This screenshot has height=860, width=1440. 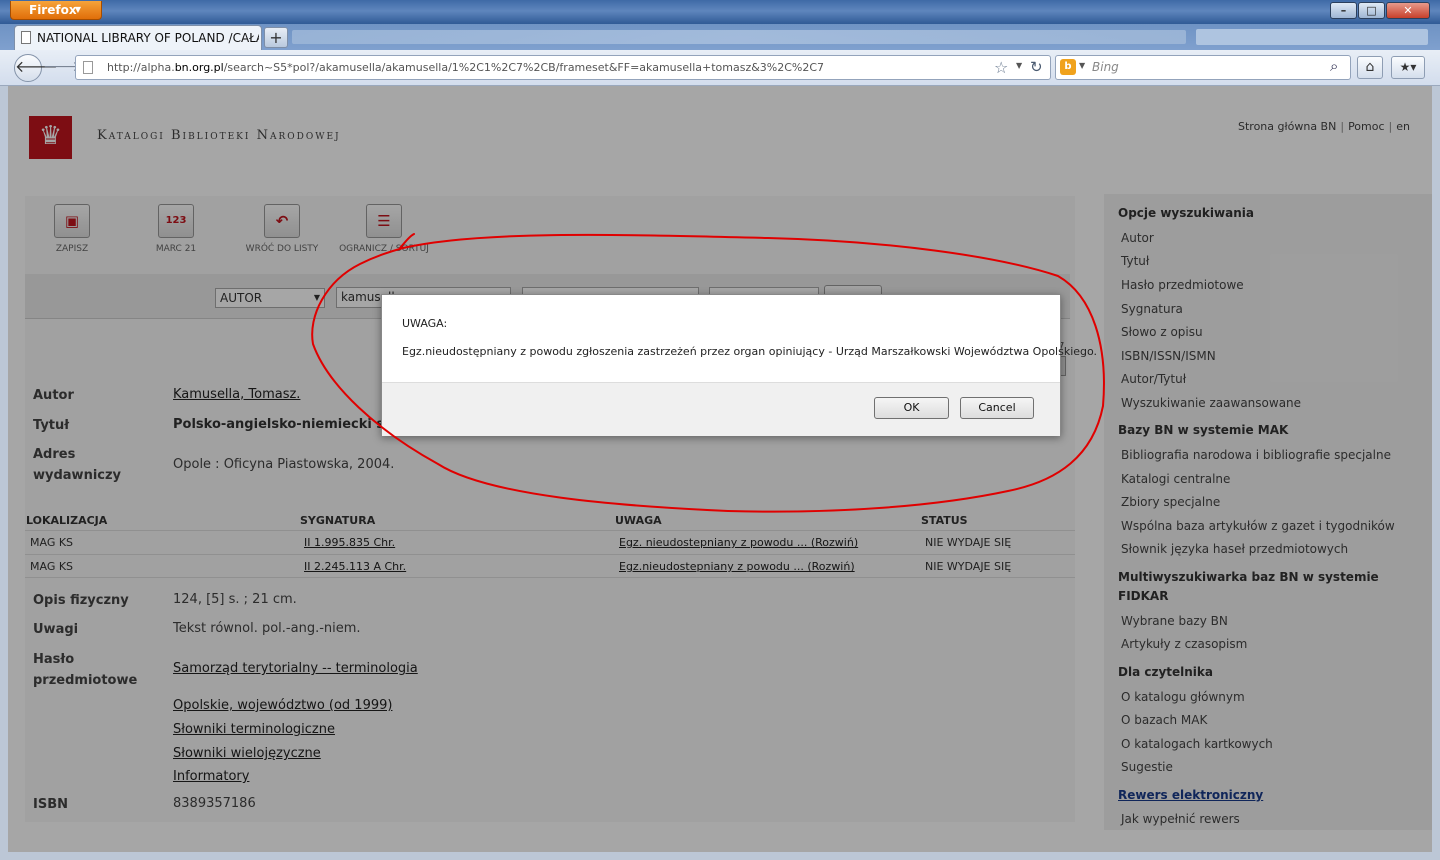 What do you see at coordinates (425, 323) in the screenshot?
I see `dialog-title: UWAGA:` at bounding box center [425, 323].